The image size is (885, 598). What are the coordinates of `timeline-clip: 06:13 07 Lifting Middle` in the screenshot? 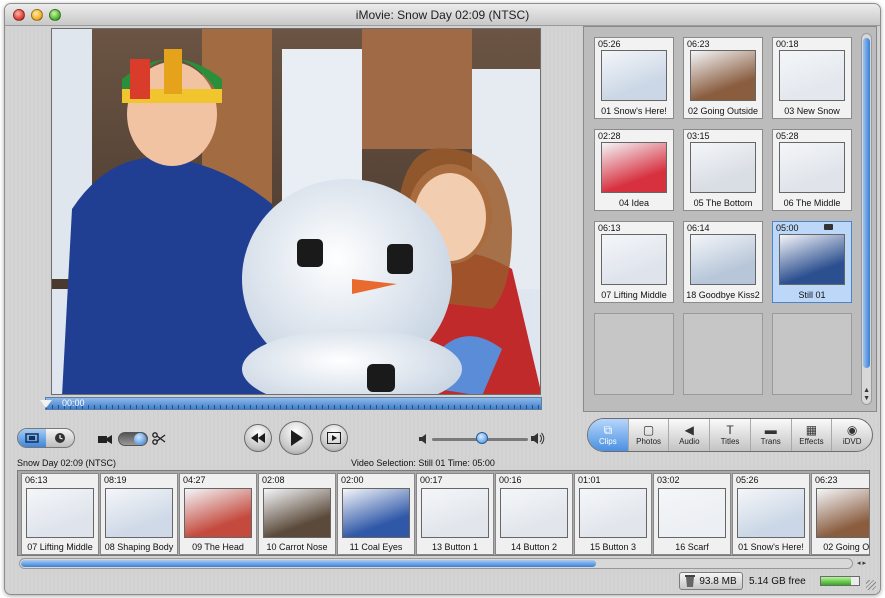 It's located at (60, 514).